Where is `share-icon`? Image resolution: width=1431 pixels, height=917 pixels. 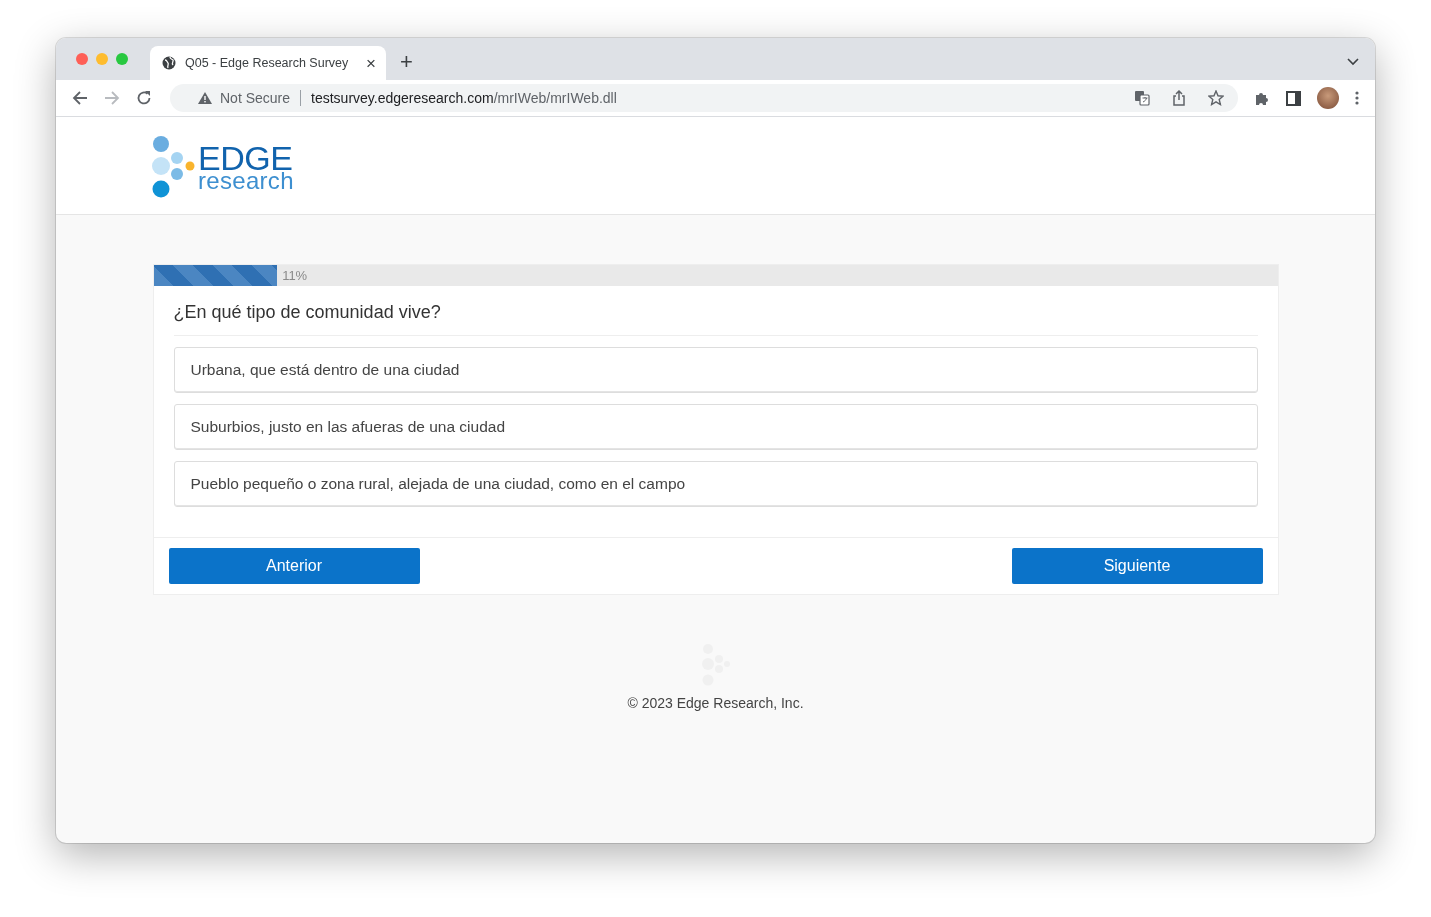
share-icon is located at coordinates (1179, 98).